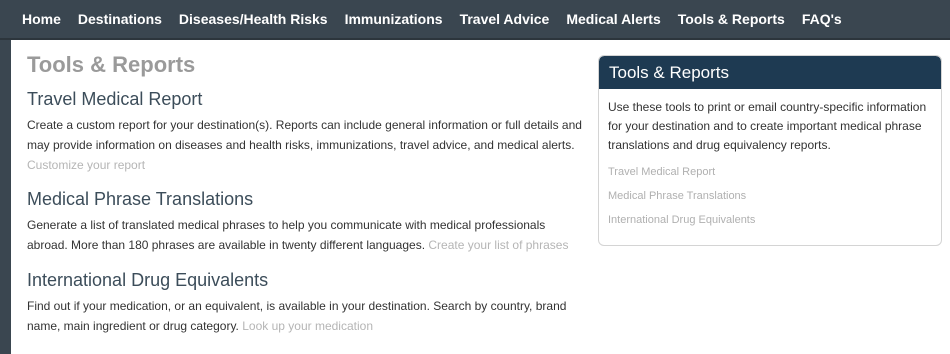 This screenshot has width=950, height=354. What do you see at coordinates (111, 64) in the screenshot?
I see `page-title: Tools & Reports` at bounding box center [111, 64].